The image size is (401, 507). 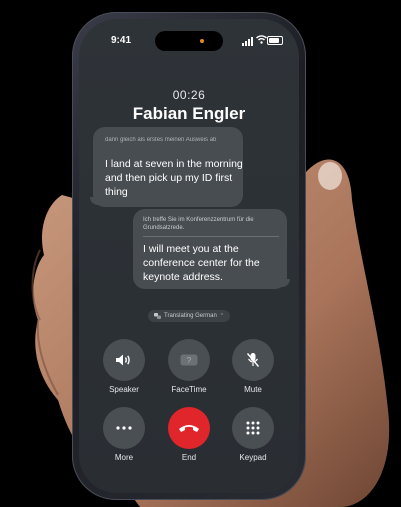 I want to click on chevron-icon: ⌃, so click(x=222, y=316).